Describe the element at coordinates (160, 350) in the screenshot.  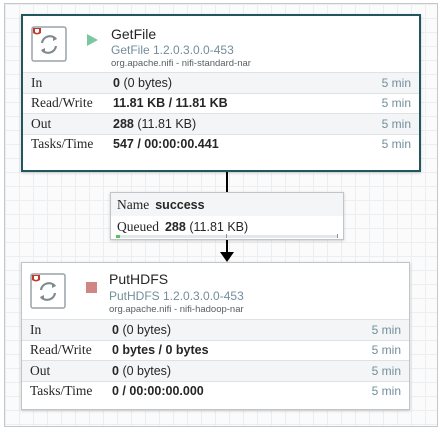
I see `stat-value: 0 bytes / 0 bytes` at that location.